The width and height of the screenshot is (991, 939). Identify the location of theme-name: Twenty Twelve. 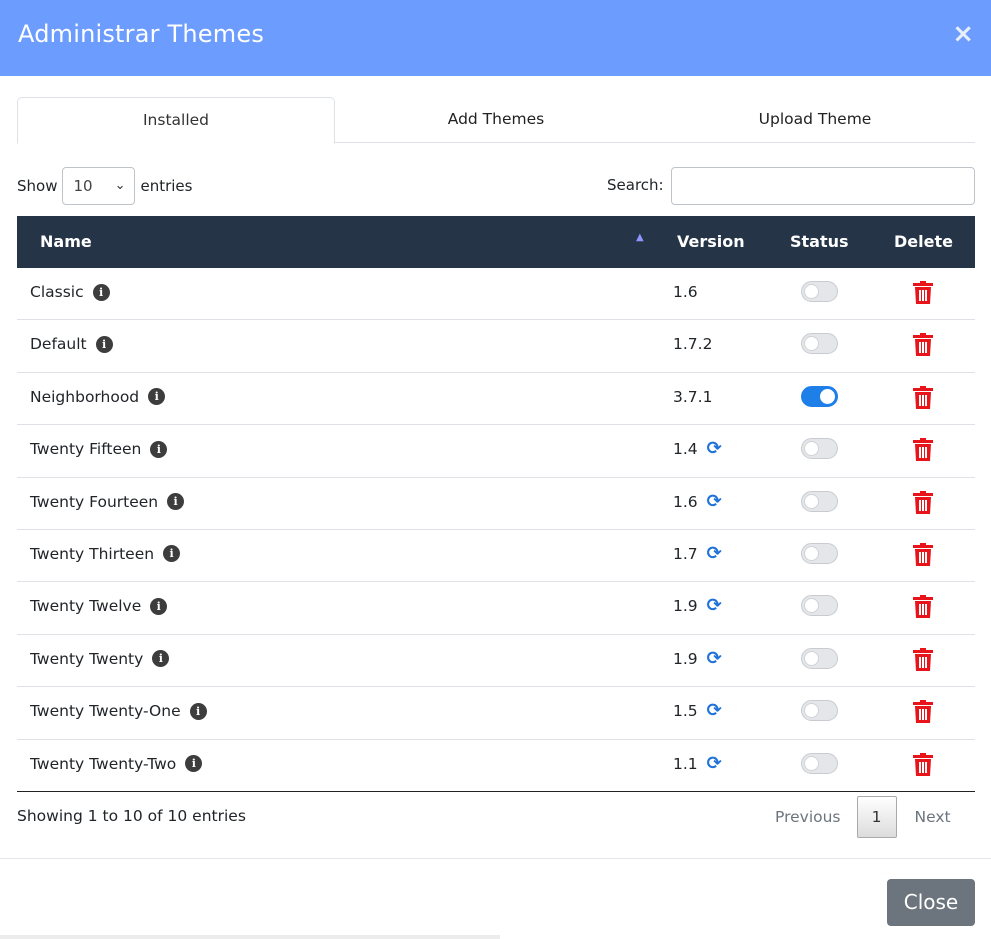
(86, 606).